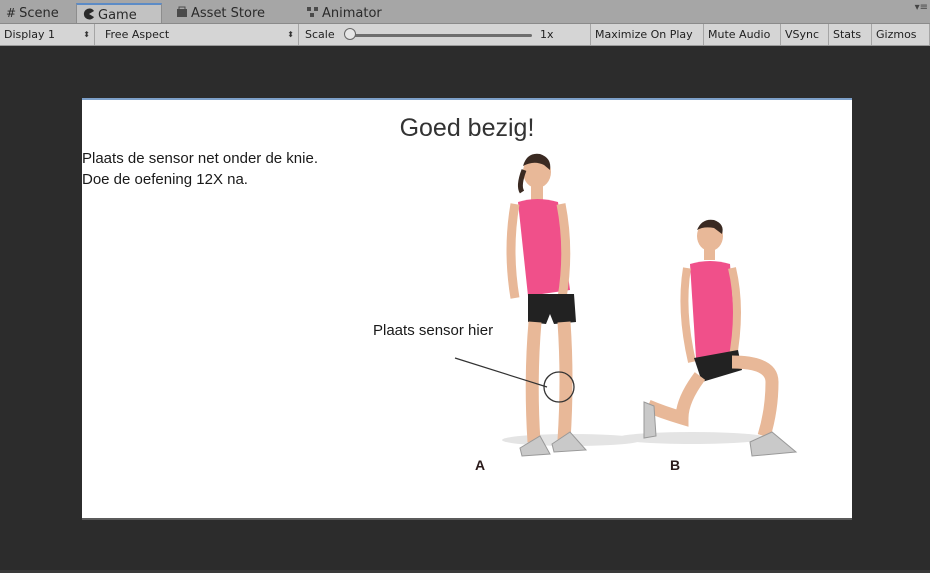 The height and width of the screenshot is (573, 930). I want to click on figure-b-label: B, so click(675, 465).